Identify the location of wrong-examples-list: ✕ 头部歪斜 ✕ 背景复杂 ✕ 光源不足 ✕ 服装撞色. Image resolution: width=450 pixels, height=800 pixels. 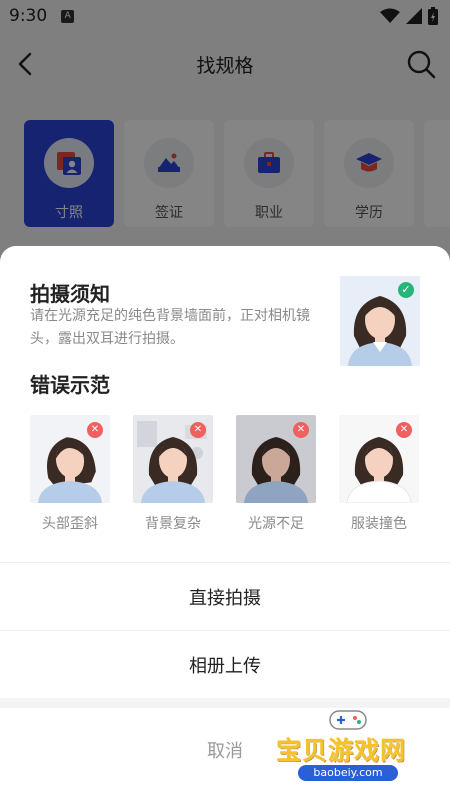
(224, 474).